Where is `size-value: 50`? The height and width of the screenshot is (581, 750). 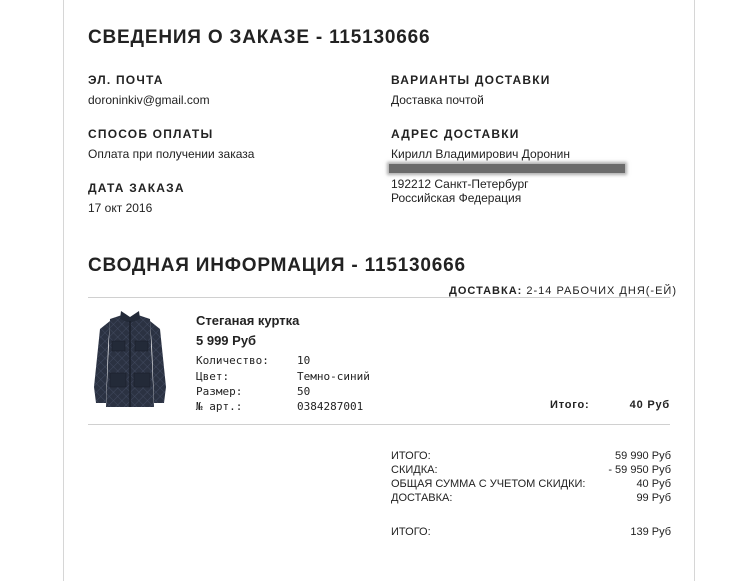 size-value: 50 is located at coordinates (304, 391).